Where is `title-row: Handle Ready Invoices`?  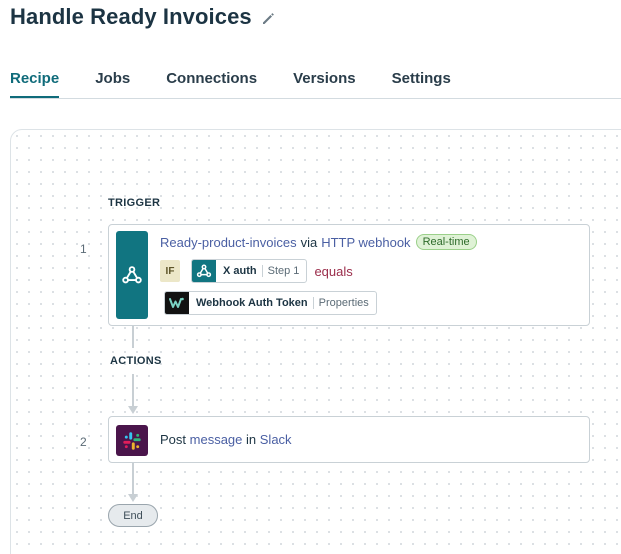
title-row: Handle Ready Invoices is located at coordinates (142, 17).